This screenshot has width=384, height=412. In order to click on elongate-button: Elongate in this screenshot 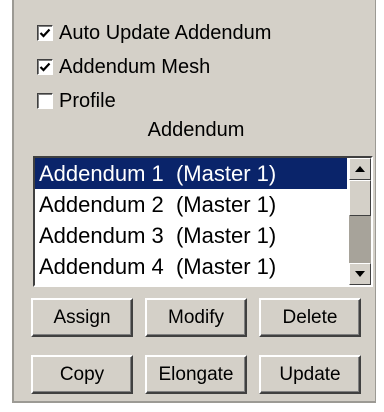, I will do `click(196, 374)`.